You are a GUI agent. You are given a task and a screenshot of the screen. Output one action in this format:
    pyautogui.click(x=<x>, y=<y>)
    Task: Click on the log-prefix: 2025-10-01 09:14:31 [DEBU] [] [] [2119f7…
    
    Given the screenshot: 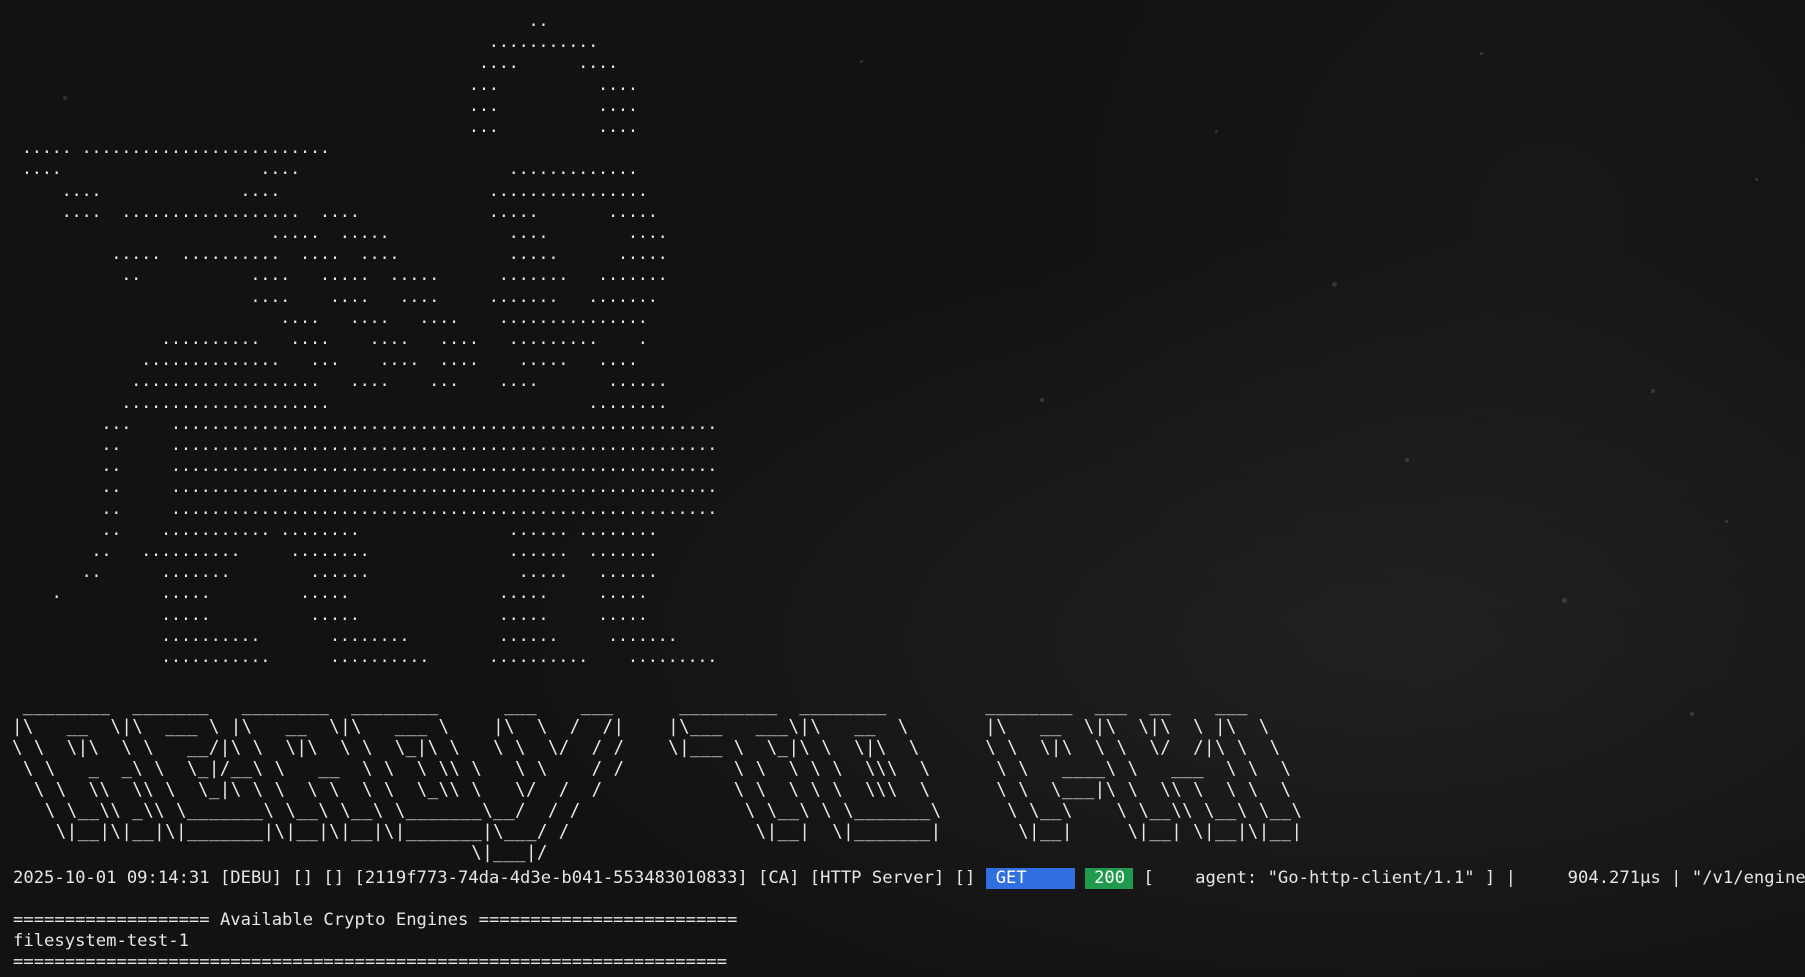 What is the action you would take?
    pyautogui.click(x=499, y=878)
    